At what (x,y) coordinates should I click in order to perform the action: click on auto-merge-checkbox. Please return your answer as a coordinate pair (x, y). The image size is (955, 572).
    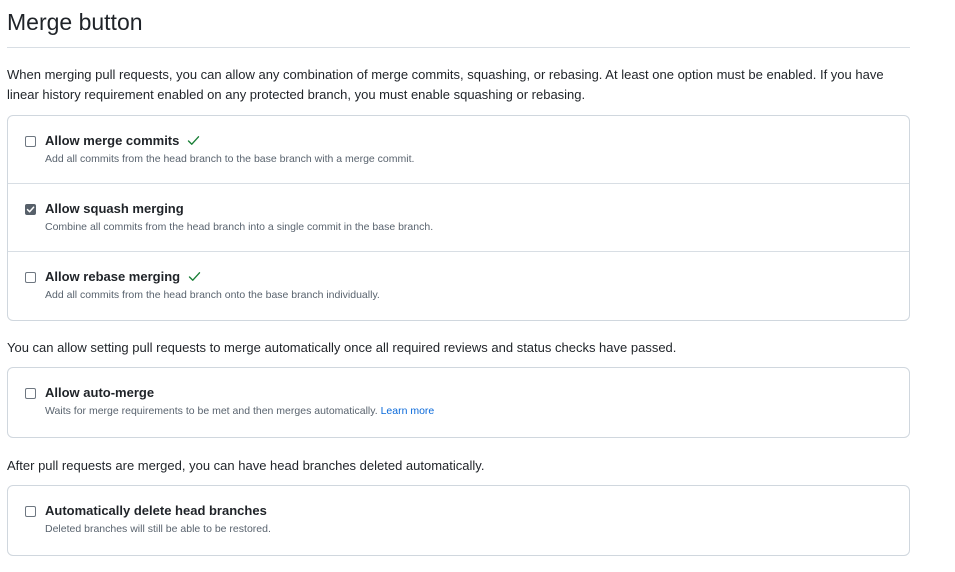
    Looking at the image, I should click on (30, 393).